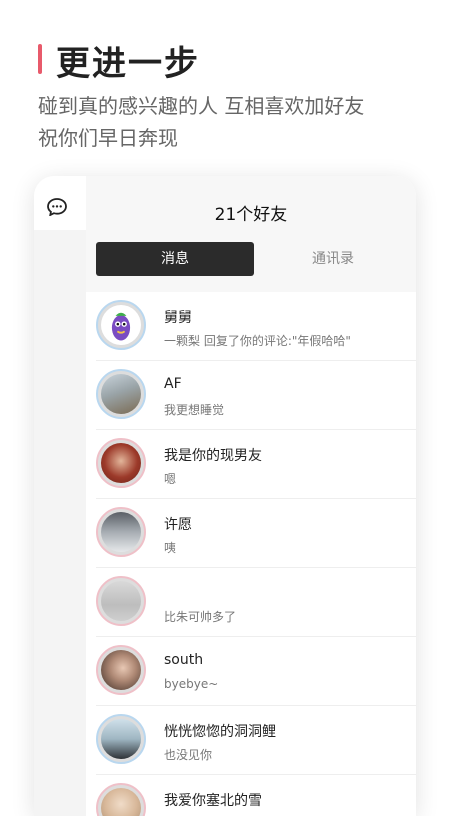 The width and height of the screenshot is (450, 816). I want to click on left-rail, so click(60, 496).